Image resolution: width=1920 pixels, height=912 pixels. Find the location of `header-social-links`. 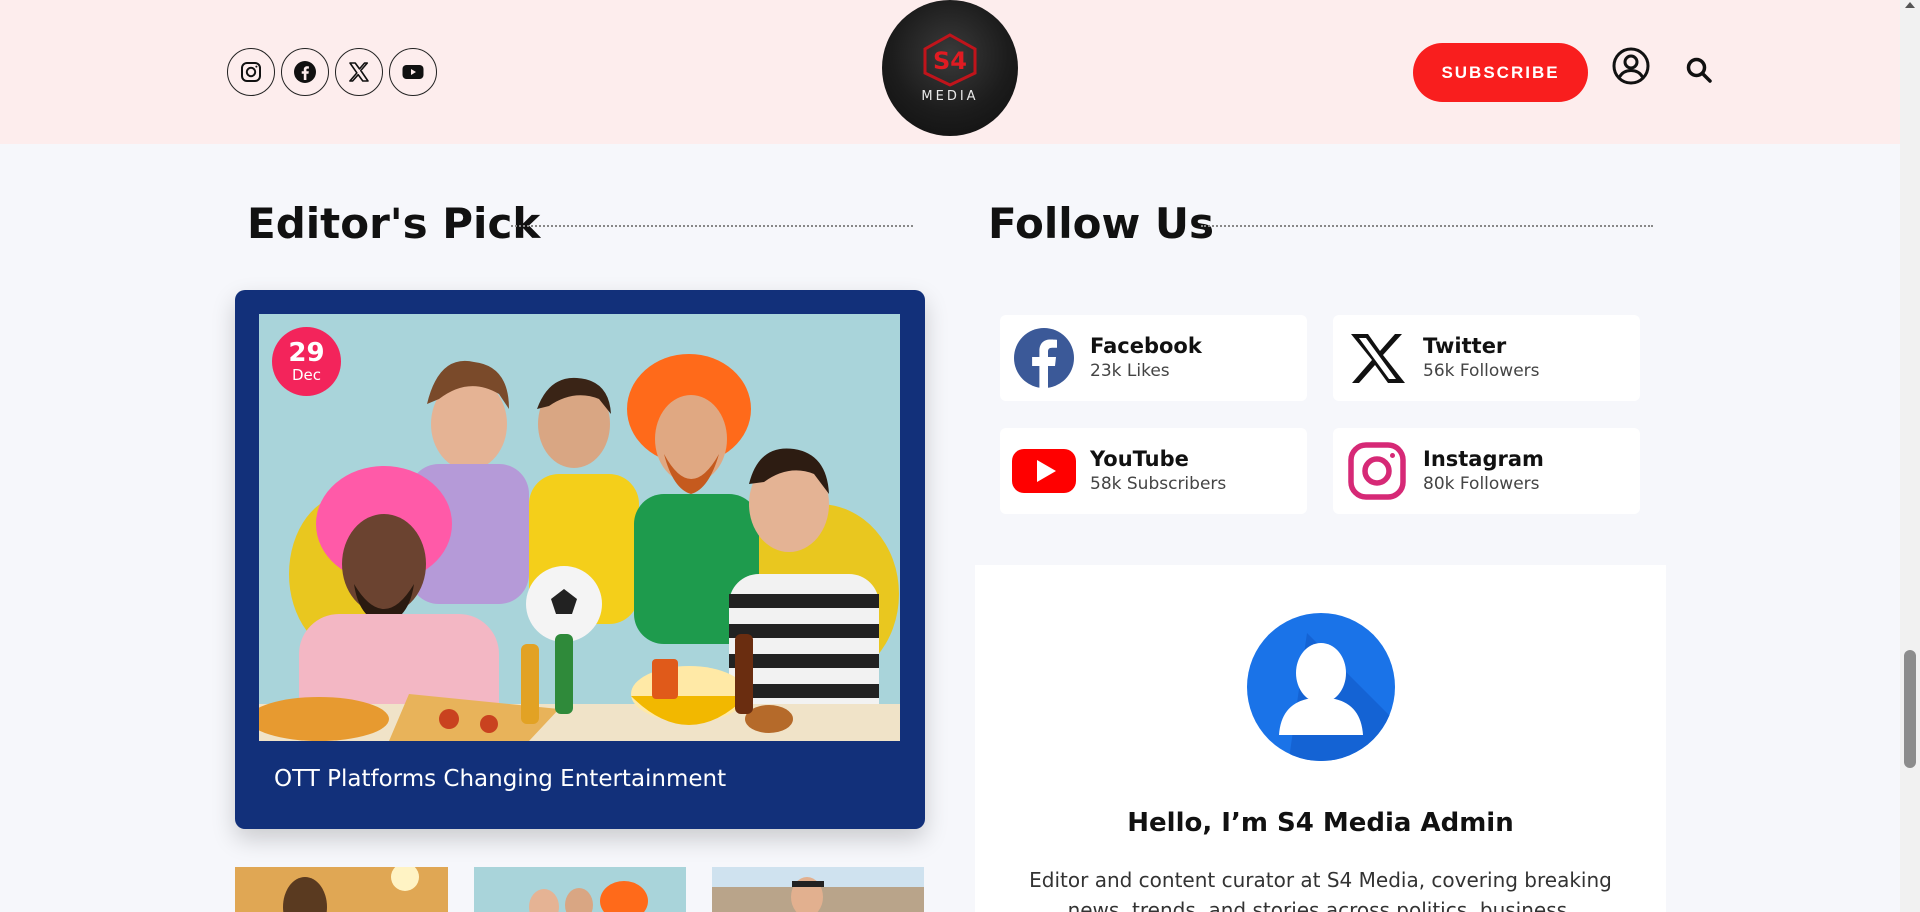

header-social-links is located at coordinates (332, 72).